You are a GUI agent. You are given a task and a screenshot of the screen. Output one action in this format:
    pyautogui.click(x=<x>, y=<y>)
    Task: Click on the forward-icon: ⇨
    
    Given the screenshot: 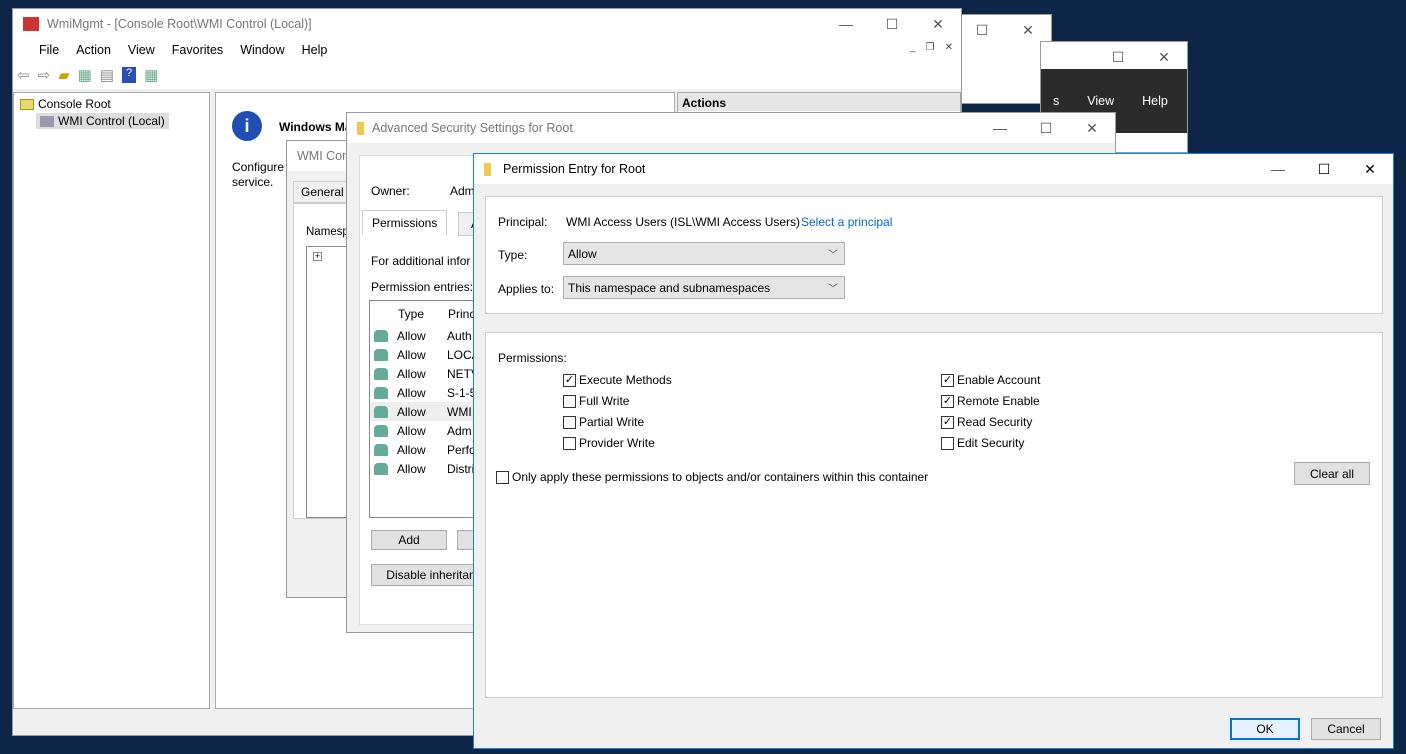 What is the action you would take?
    pyautogui.click(x=44, y=75)
    